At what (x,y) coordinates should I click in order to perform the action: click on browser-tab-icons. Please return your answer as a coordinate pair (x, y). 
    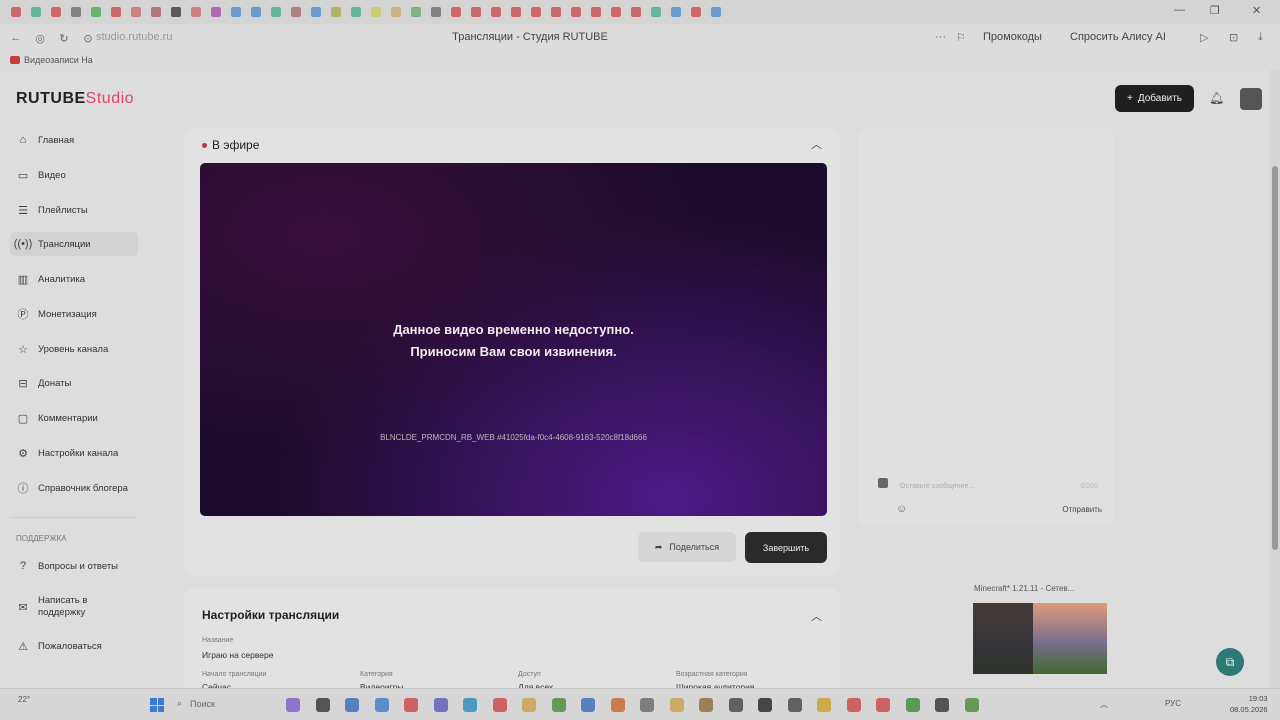
    Looking at the image, I should click on (366, 12).